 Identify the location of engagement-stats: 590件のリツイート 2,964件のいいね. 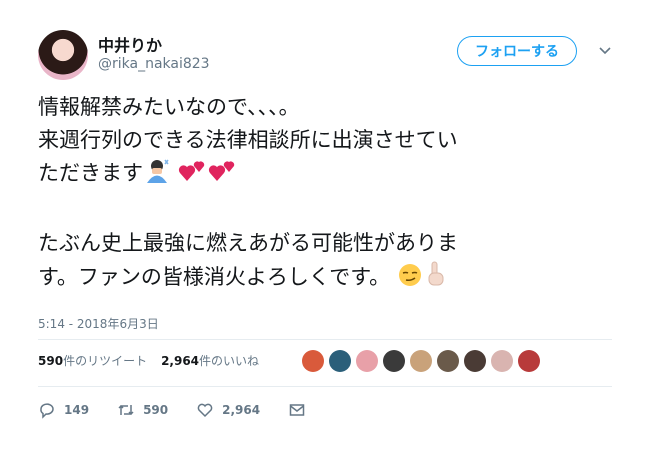
(148, 360).